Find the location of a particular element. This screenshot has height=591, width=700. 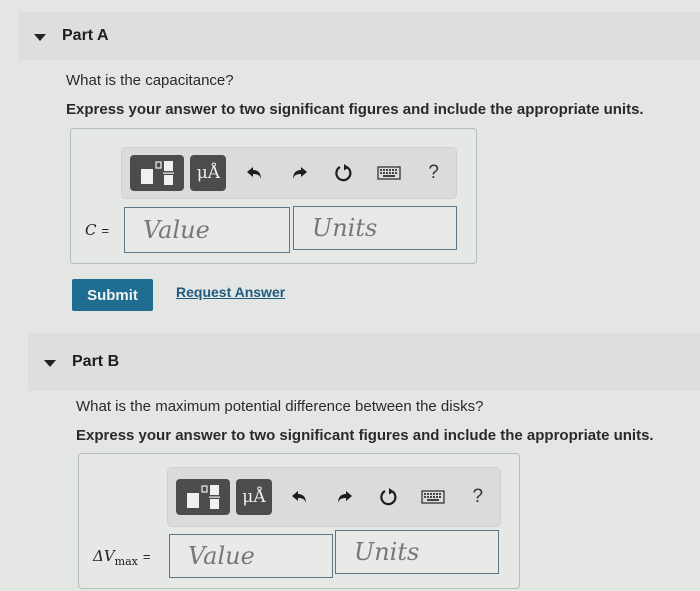

variable-symbol: ΔV is located at coordinates (104, 556).